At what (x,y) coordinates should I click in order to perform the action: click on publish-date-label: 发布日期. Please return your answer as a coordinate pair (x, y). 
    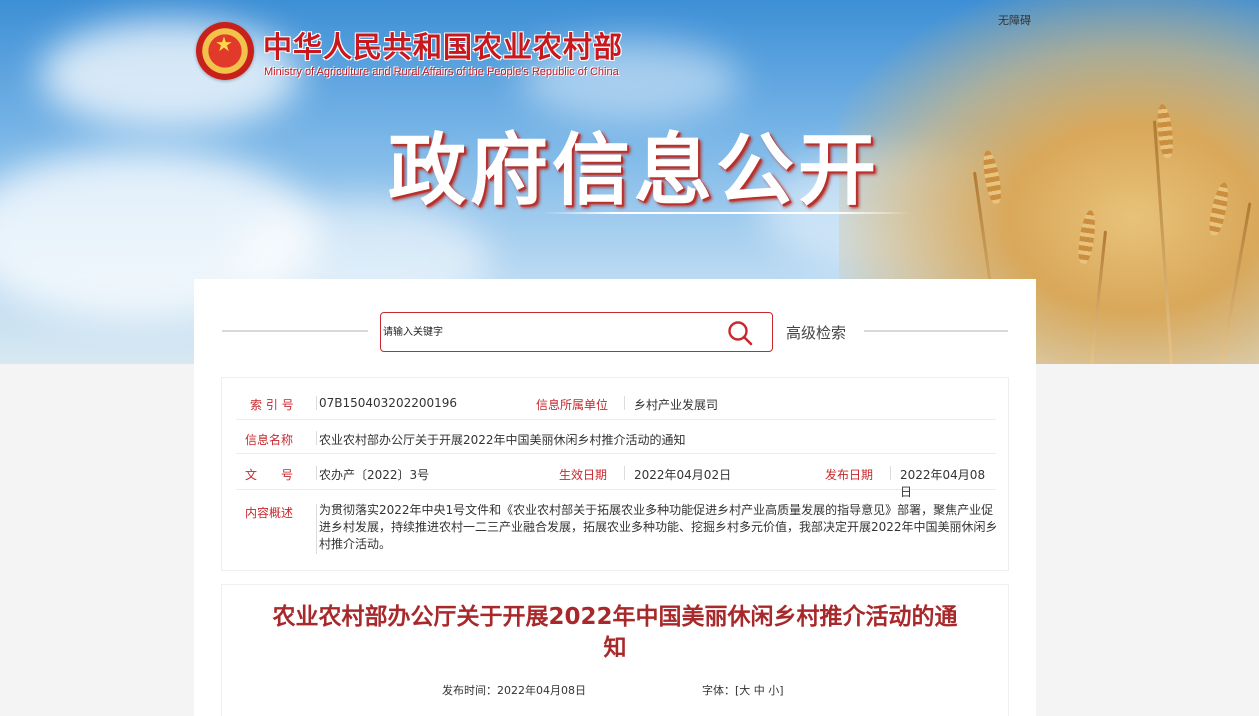
    Looking at the image, I should click on (849, 475).